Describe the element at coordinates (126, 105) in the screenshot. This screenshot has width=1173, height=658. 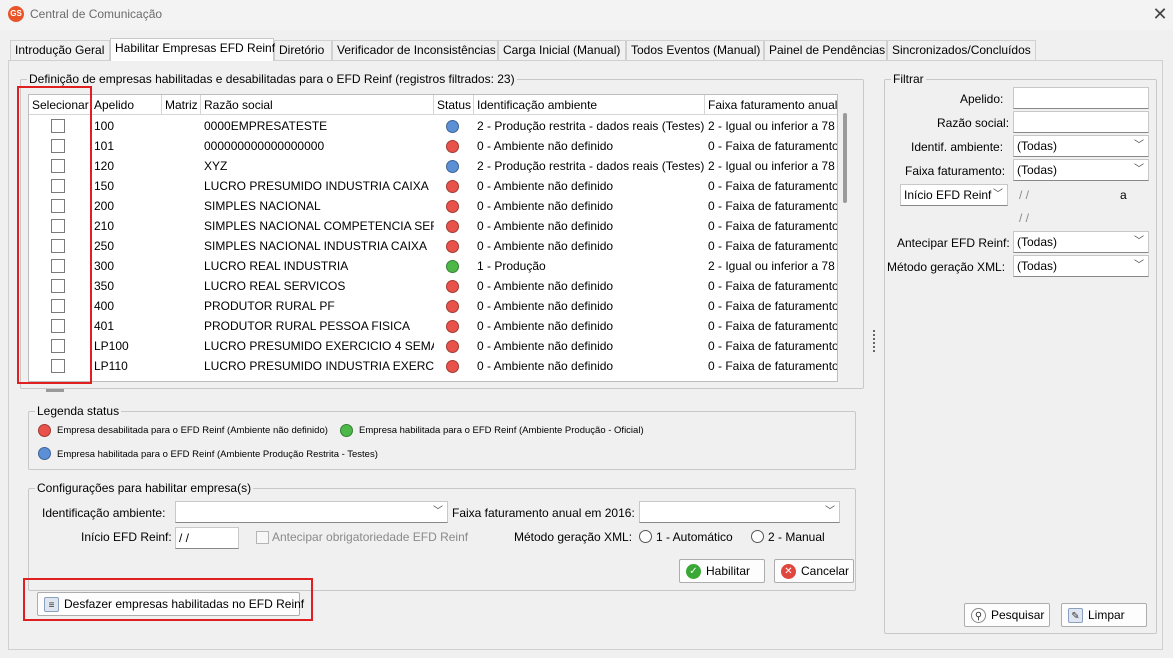
I see `col-apelido: Apelido` at that location.